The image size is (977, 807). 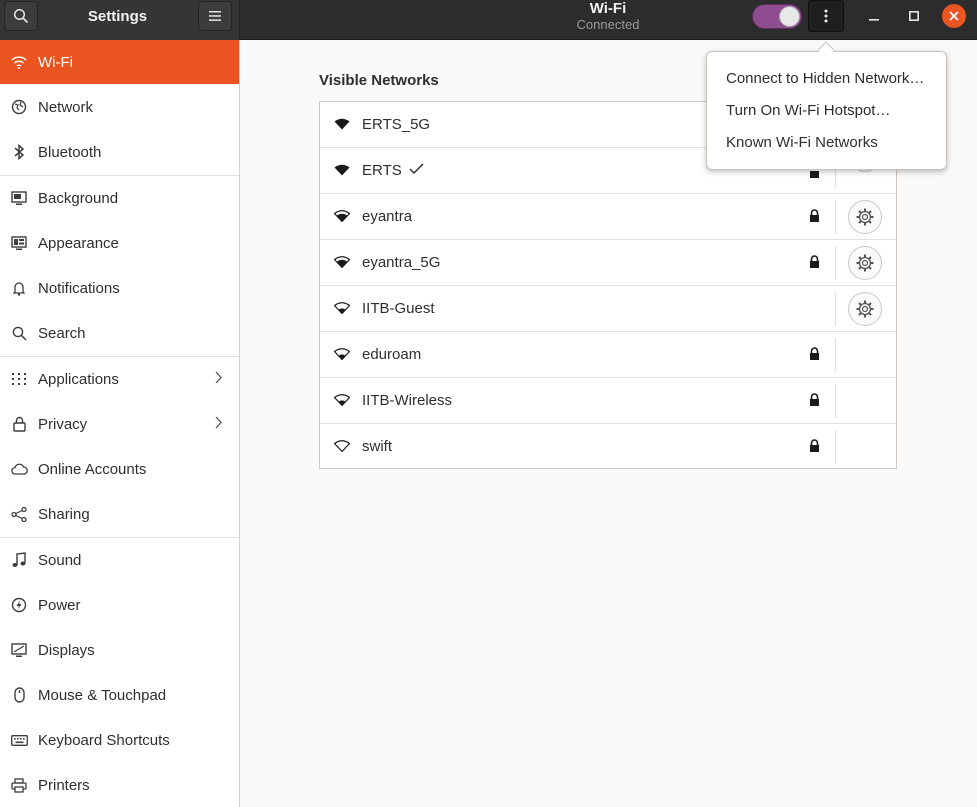 I want to click on sidebar-item-label: Sound, so click(x=60, y=560).